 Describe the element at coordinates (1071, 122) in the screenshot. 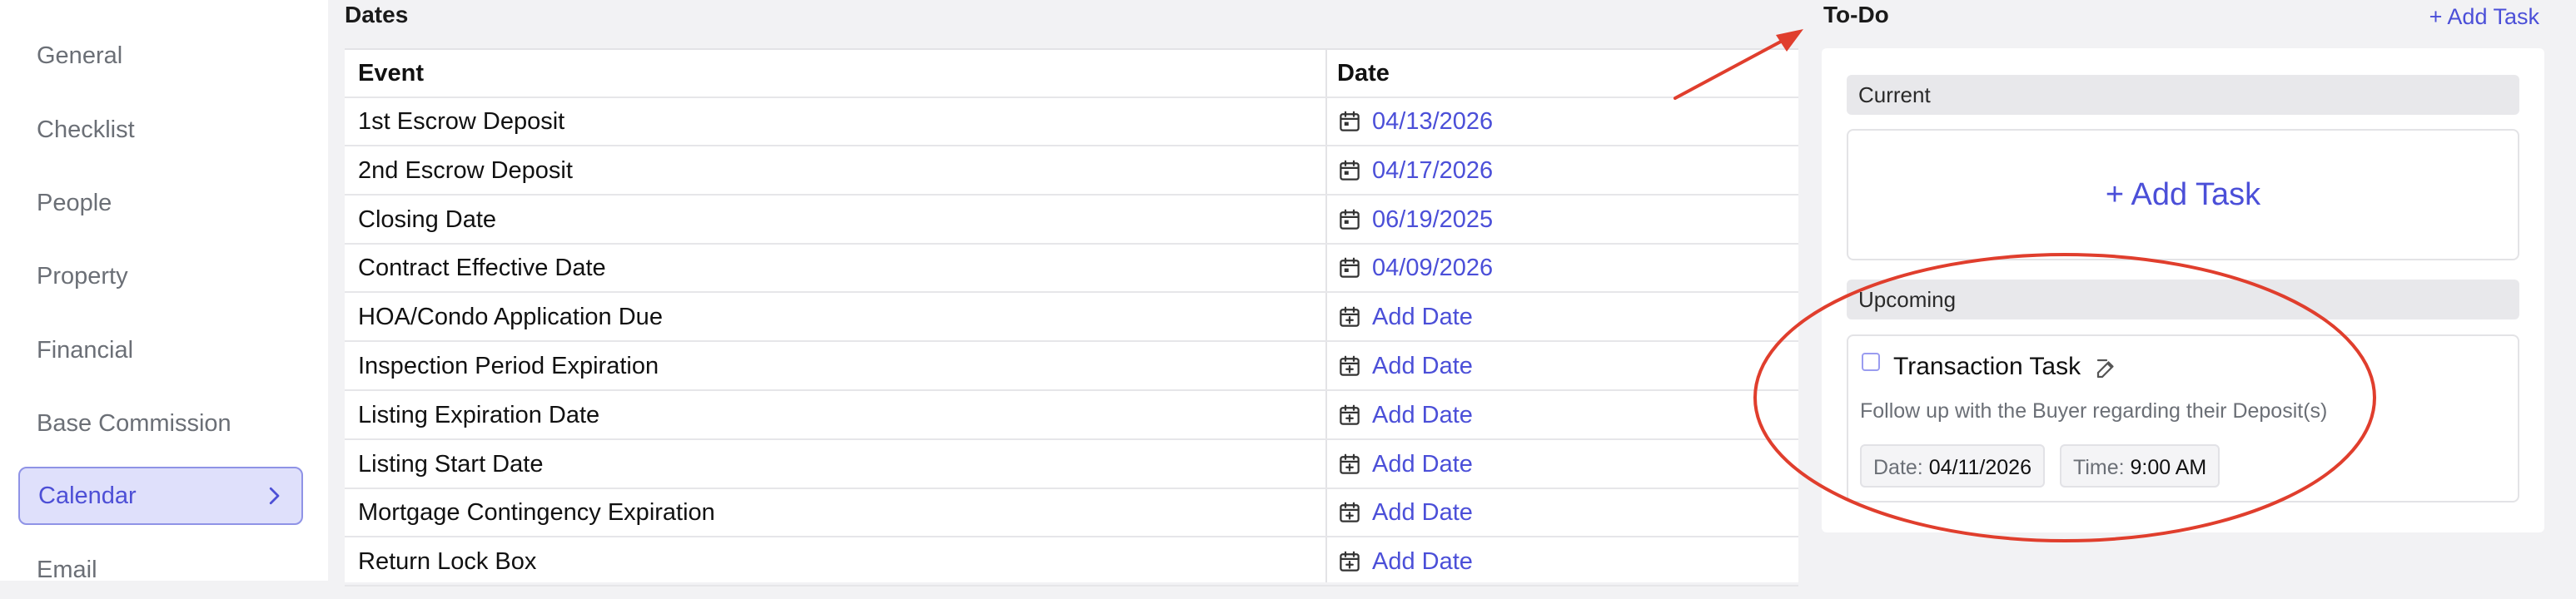

I see `table-row: 1st Escrow Deposit 04/13/2026` at that location.